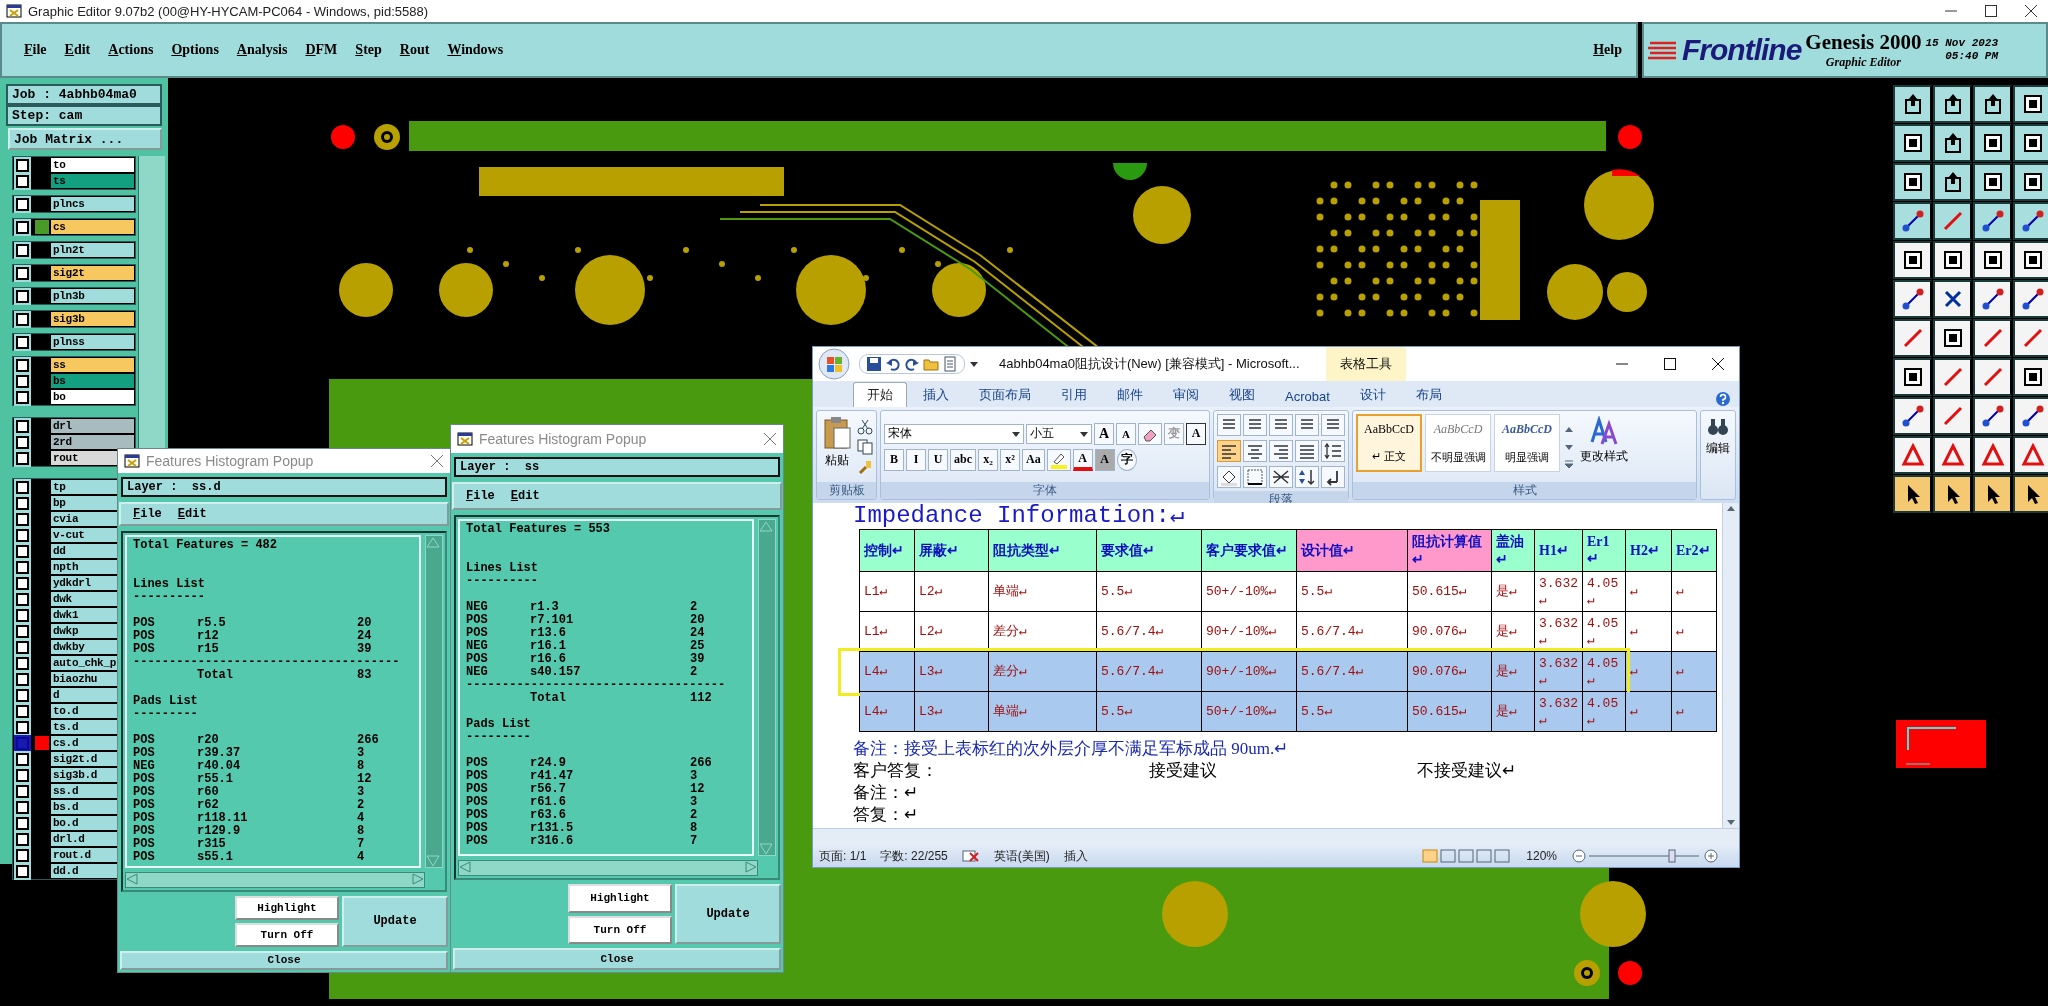  What do you see at coordinates (545, 607) in the screenshot?
I see `symbol-text: r1.3` at bounding box center [545, 607].